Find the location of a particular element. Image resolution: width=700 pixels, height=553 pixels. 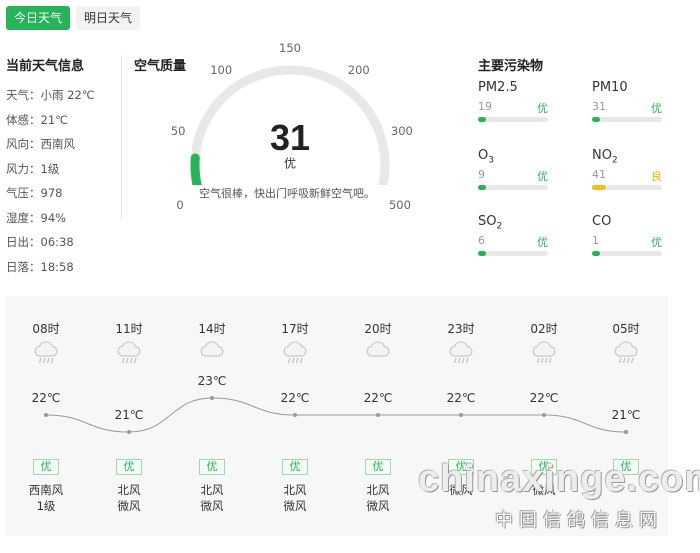

pollutant-value: 31 is located at coordinates (599, 106).